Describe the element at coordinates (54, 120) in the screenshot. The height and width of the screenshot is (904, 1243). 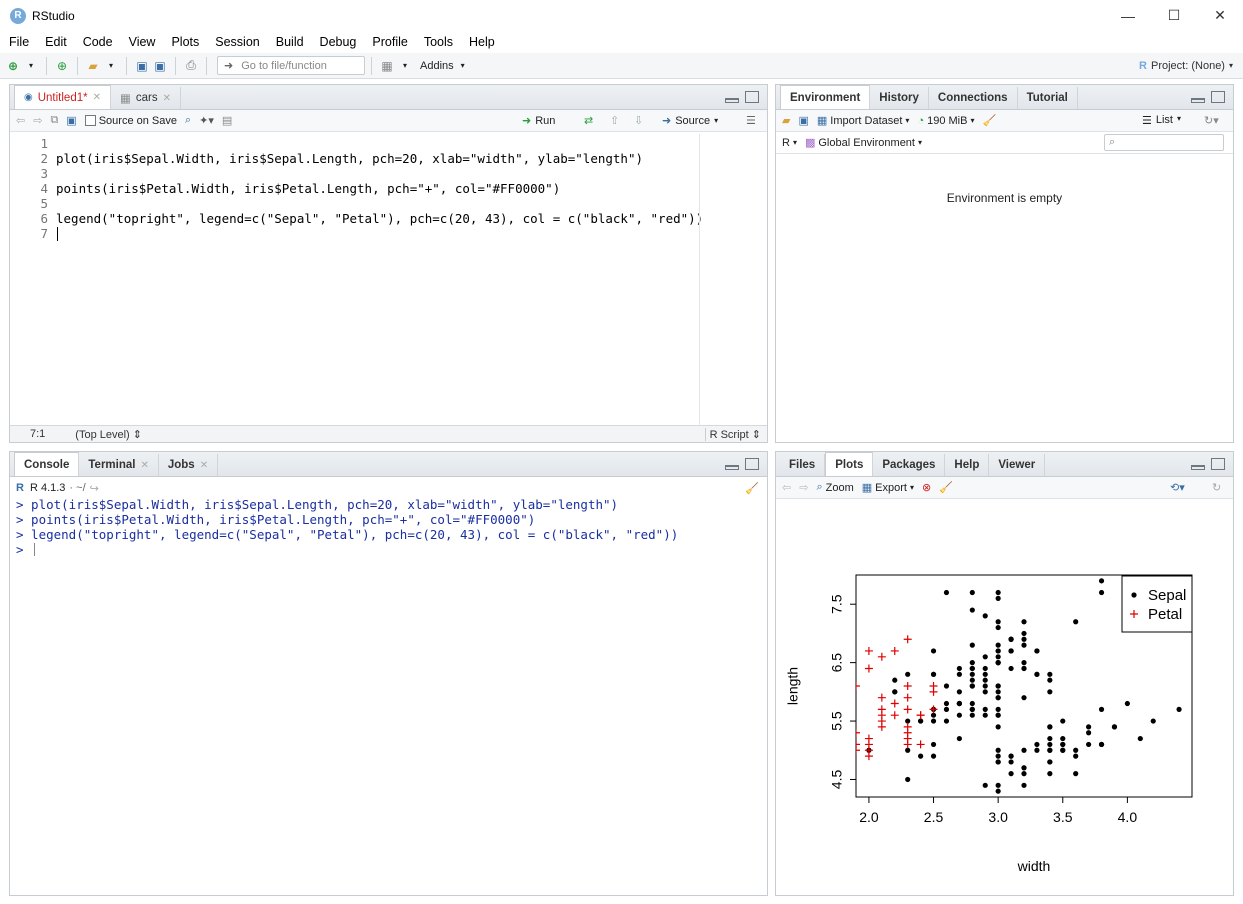
I see `show-in-window-icon: ⧉` at that location.